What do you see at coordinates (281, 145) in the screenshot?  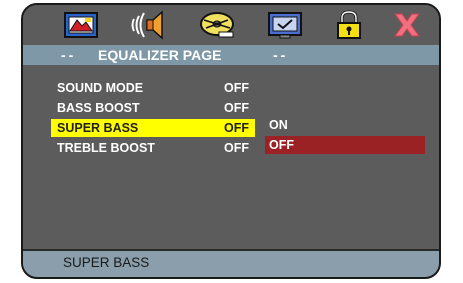 I see `option-label: OFF` at bounding box center [281, 145].